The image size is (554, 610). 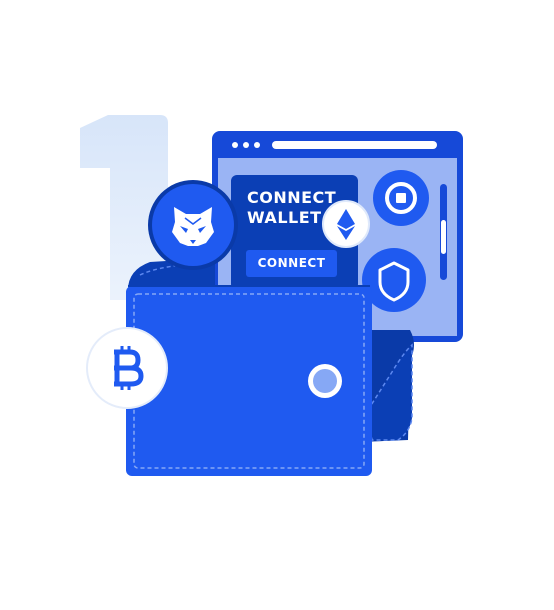 I want to click on bitcoin-icon, so click(x=127, y=368).